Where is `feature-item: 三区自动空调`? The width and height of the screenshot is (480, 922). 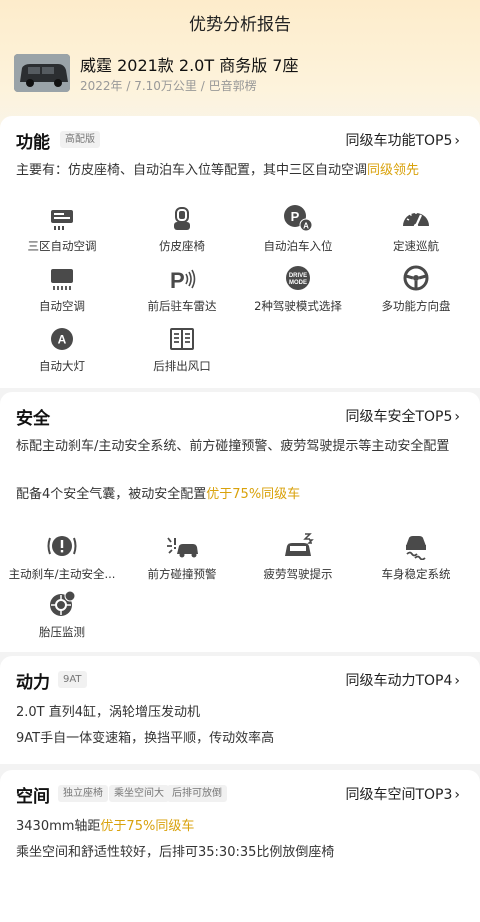 feature-item: 三区自动空调 is located at coordinates (62, 230).